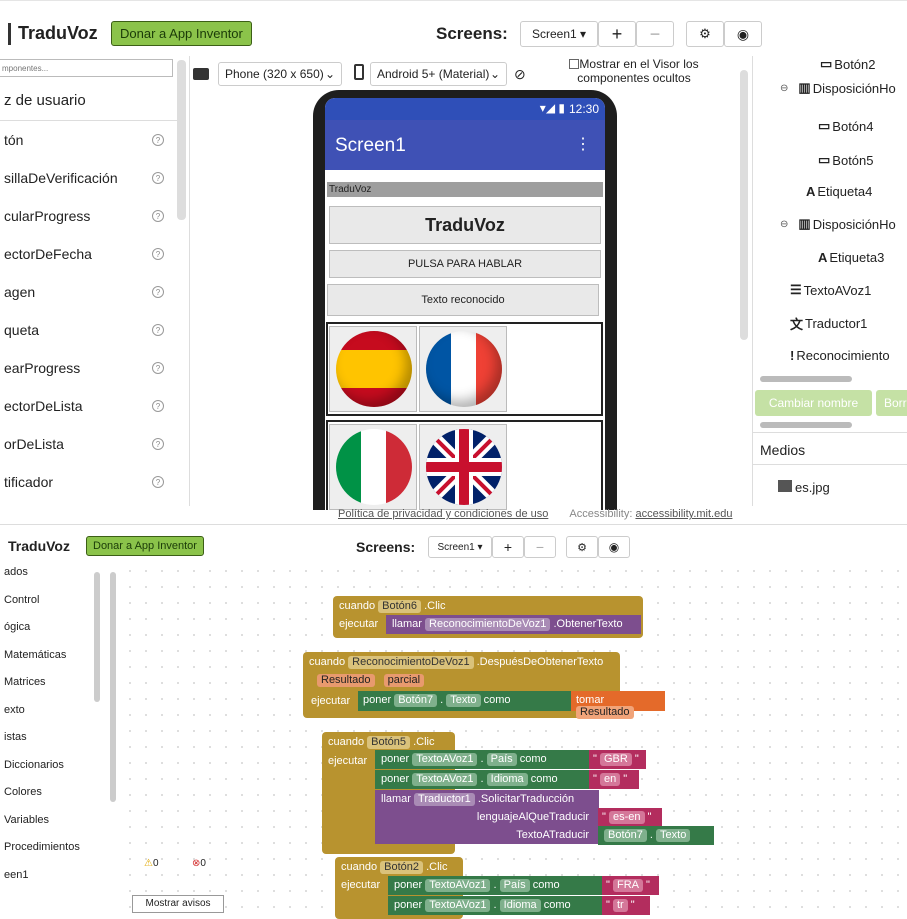 The image size is (907, 919). Describe the element at coordinates (559, 34) in the screenshot. I see `screen-select: Screen1 ▾` at that location.